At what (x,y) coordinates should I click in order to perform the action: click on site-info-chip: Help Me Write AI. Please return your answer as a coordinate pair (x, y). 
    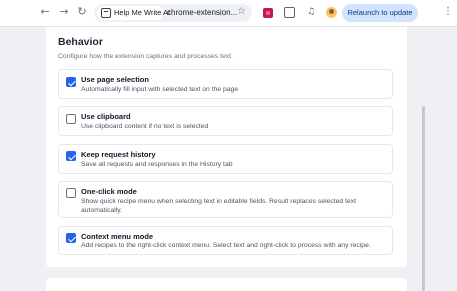
    Looking at the image, I should click on (133, 13).